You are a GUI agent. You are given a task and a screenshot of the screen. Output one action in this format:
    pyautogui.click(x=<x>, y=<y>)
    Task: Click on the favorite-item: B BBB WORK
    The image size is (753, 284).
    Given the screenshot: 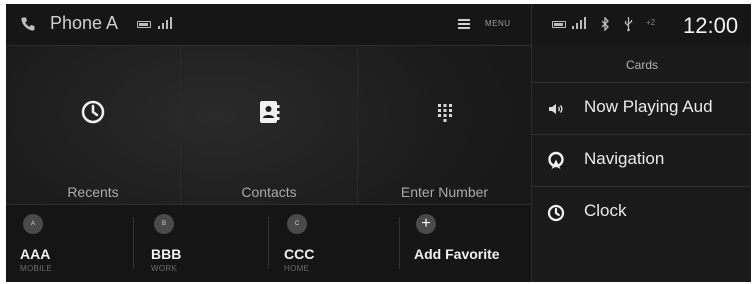 What is the action you would take?
    pyautogui.click(x=200, y=243)
    